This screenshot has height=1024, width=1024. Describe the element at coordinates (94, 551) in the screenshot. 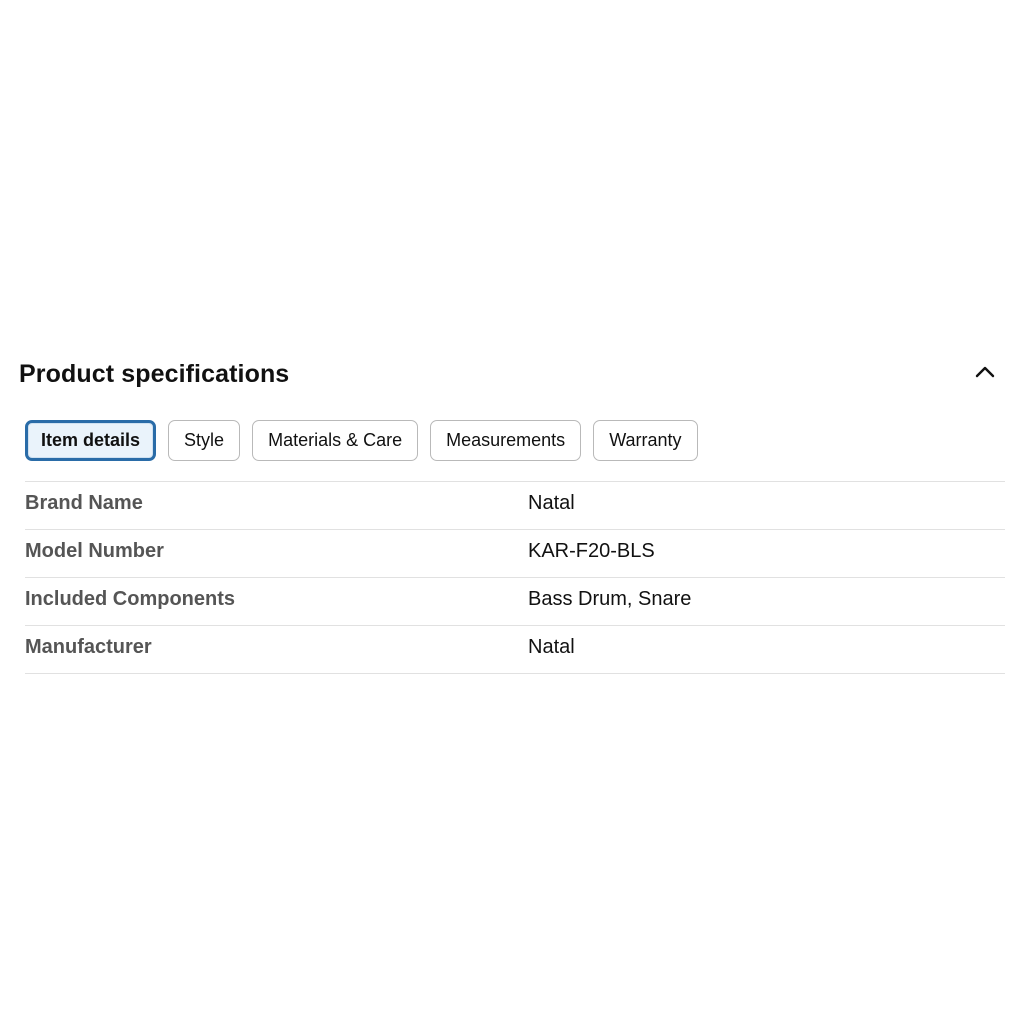

I see `spec-label: Model Number` at that location.